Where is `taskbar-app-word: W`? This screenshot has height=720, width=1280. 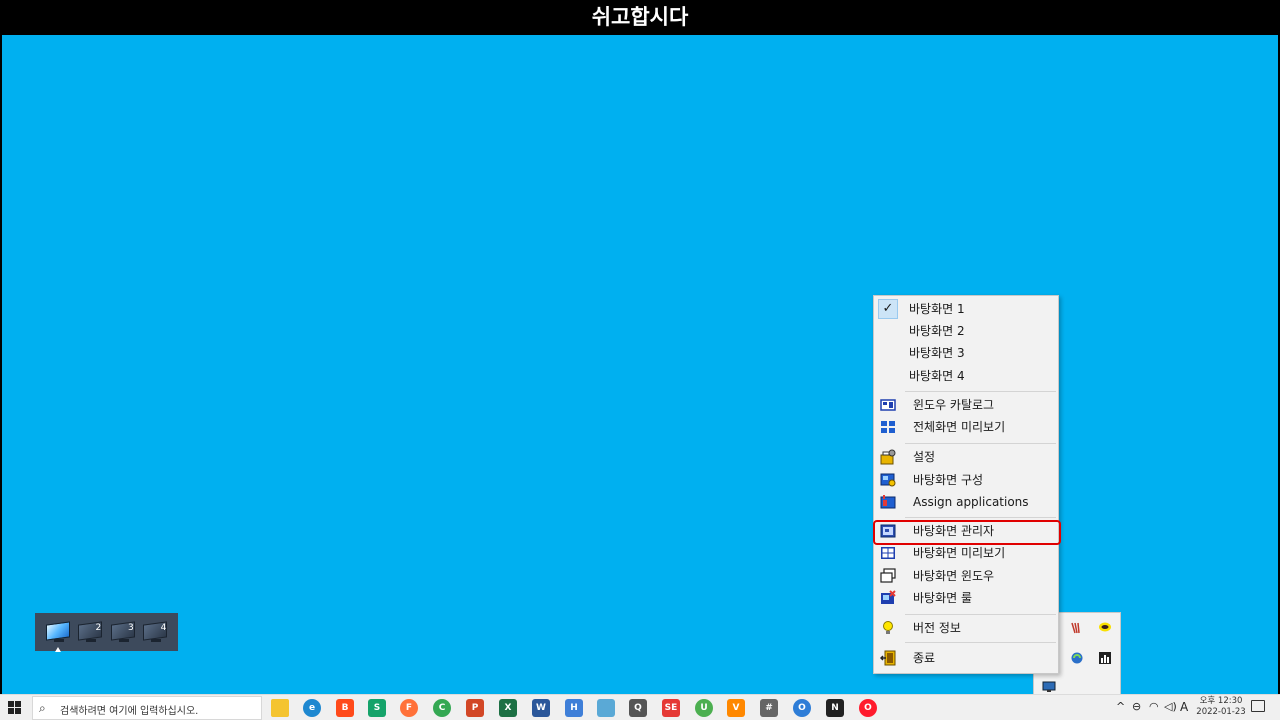
taskbar-app-word: W is located at coordinates (541, 708).